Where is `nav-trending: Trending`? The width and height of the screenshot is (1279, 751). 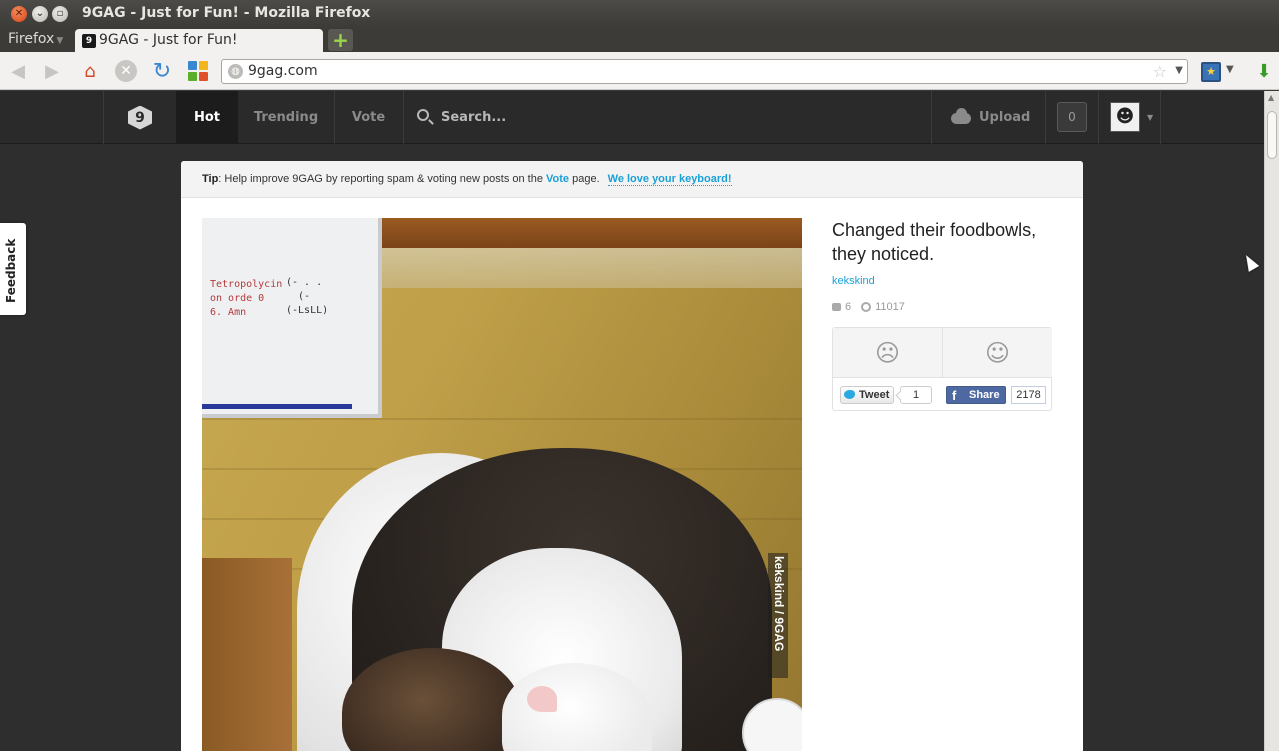
nav-trending: Trending is located at coordinates (286, 117).